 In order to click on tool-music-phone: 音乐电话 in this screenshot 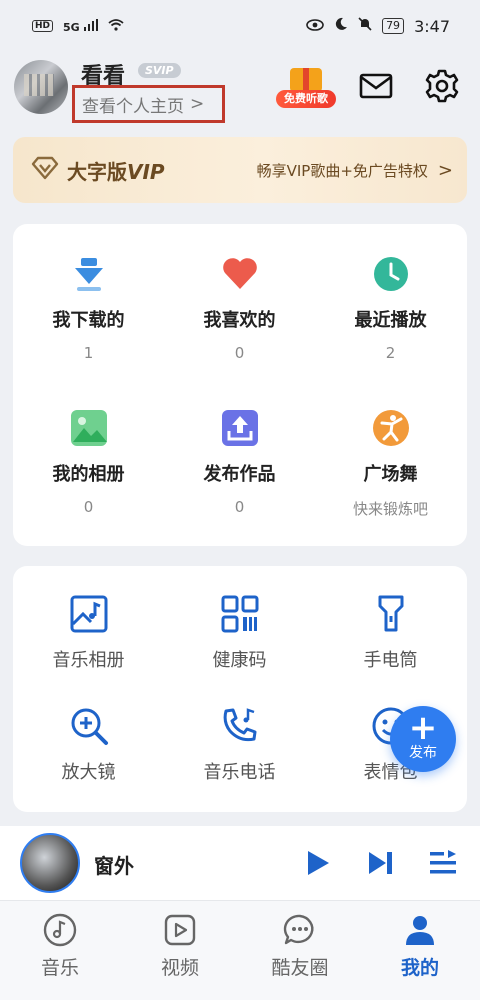, I will do `click(239, 745)`.